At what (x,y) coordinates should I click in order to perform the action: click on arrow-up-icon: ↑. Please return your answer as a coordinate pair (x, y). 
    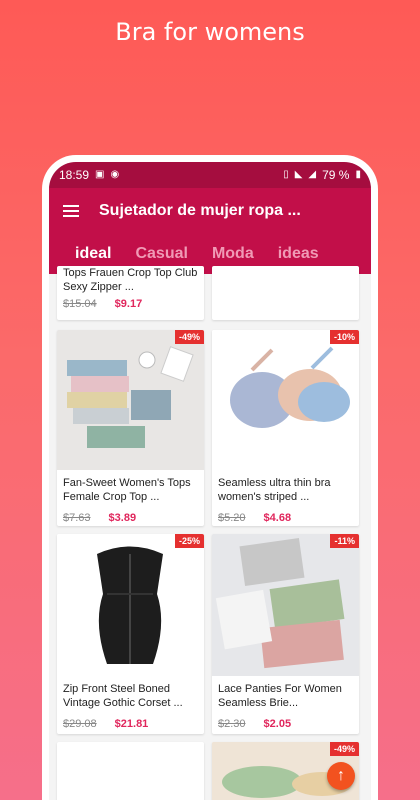
    Looking at the image, I should click on (341, 775).